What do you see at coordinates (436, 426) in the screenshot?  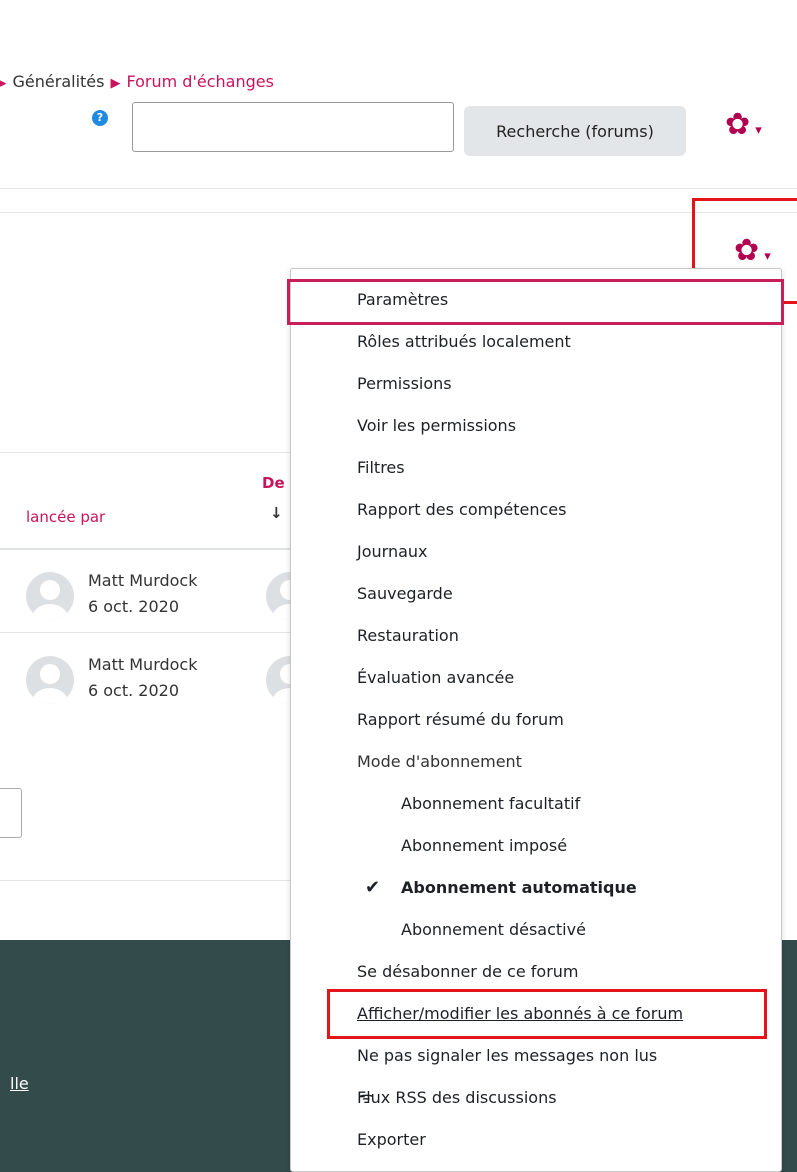 I see `menu-item-check-permissions: Voir les permissions` at bounding box center [436, 426].